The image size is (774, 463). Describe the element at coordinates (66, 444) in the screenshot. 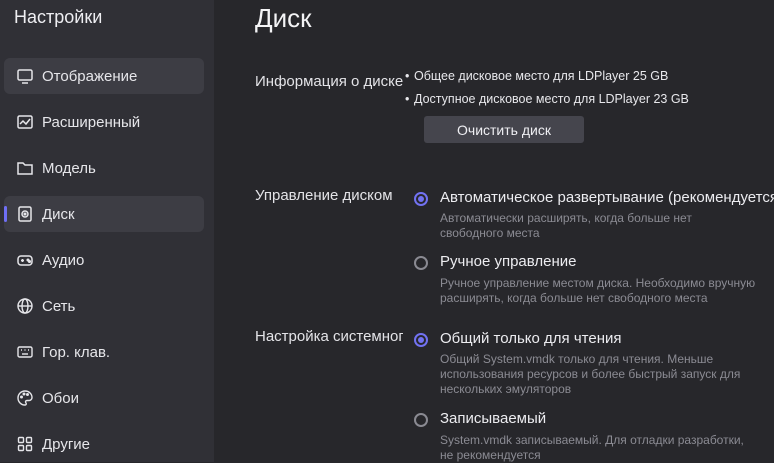

I see `sidebar-item-label: Другие` at that location.